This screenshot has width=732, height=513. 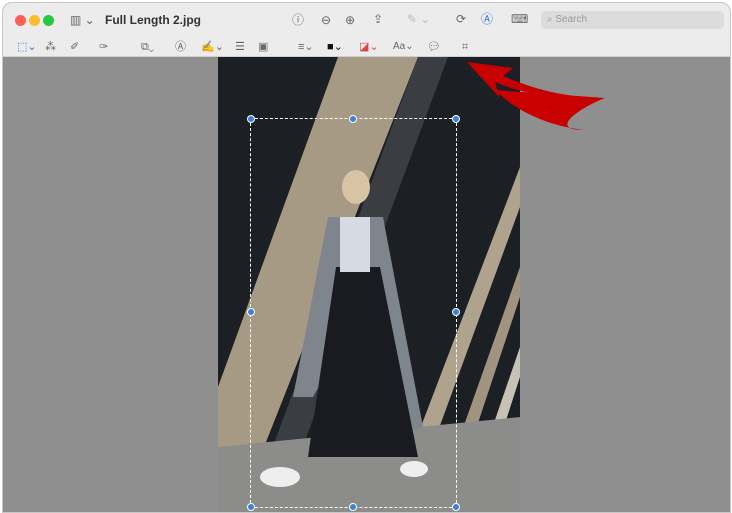 What do you see at coordinates (48, 20) in the screenshot?
I see `zoom-button` at bounding box center [48, 20].